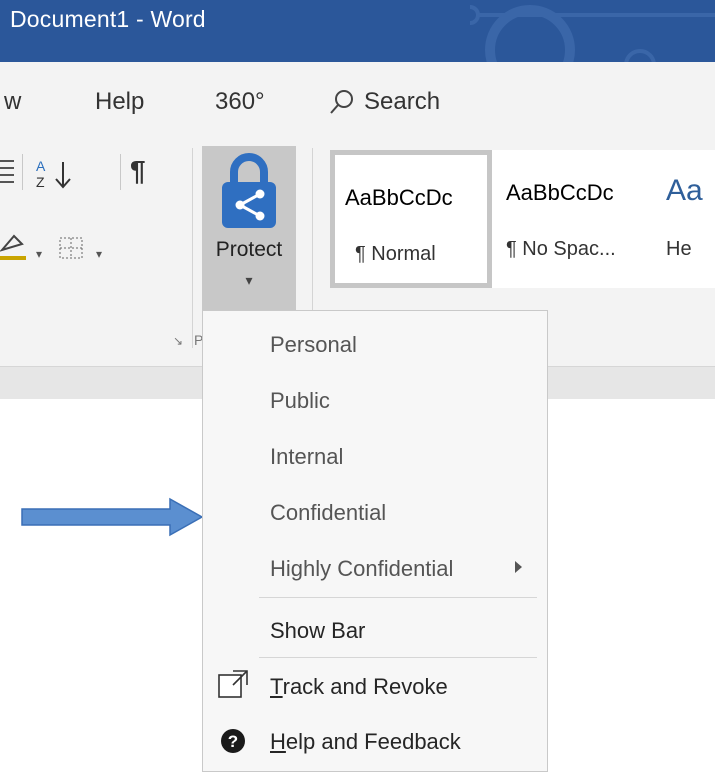  Describe the element at coordinates (341, 102) in the screenshot. I see `search-icon` at that location.